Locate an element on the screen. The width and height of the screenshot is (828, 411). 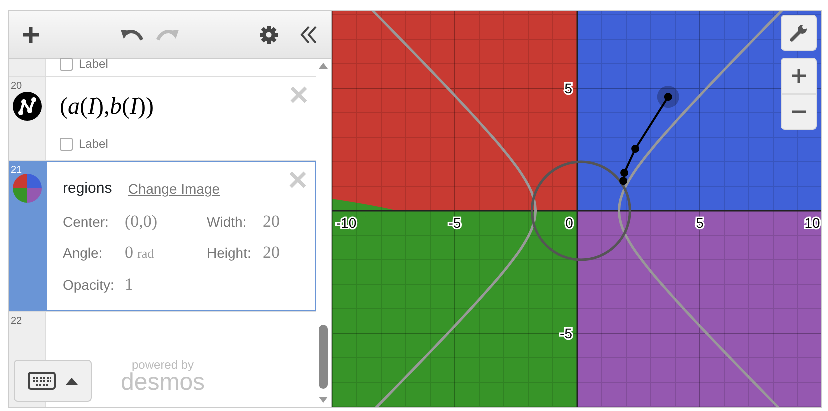
keyboard-icon is located at coordinates (42, 381).